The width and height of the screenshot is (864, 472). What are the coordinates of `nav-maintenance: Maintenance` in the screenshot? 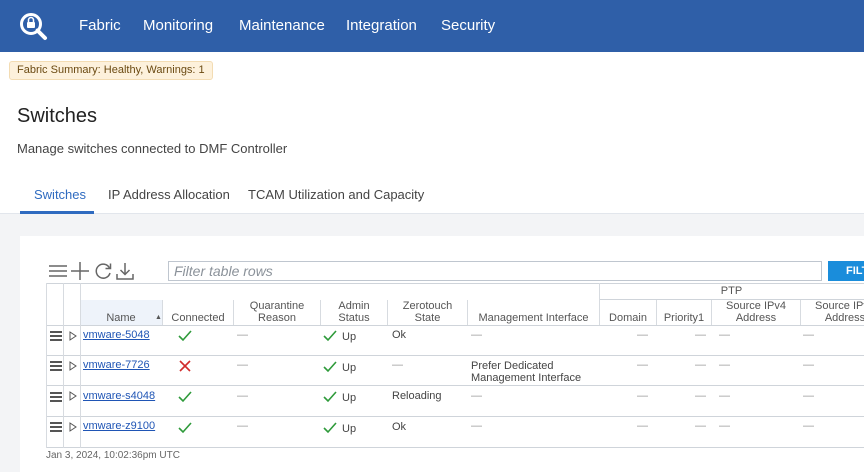 It's located at (282, 26).